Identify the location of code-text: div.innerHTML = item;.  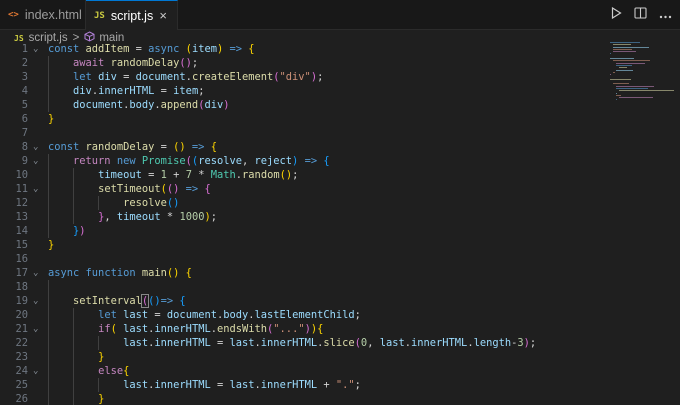
(138, 91).